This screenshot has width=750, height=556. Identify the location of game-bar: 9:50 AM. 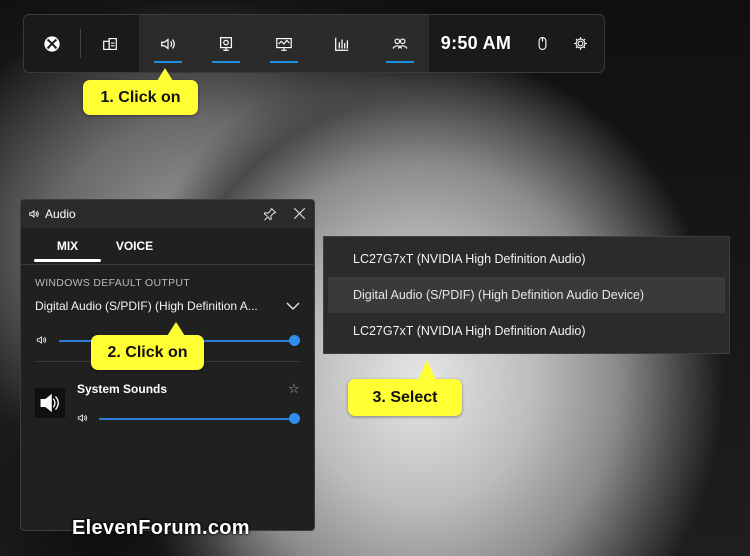
(314, 43).